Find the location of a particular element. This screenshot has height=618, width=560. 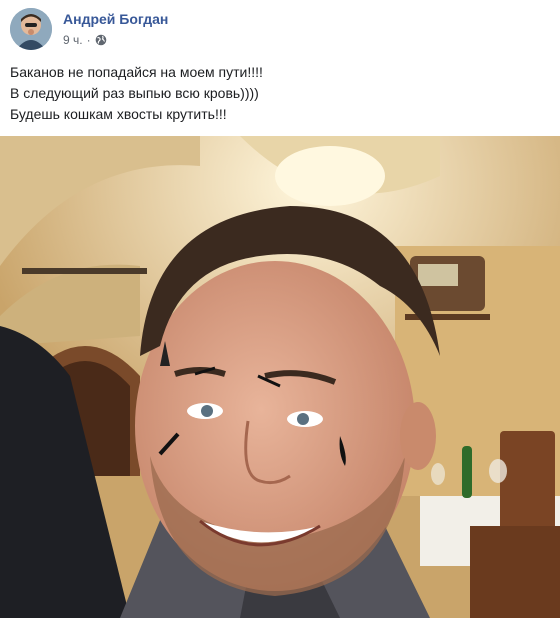

post-text-line: В следующий раз выпью всю кровь)))) is located at coordinates (134, 93).